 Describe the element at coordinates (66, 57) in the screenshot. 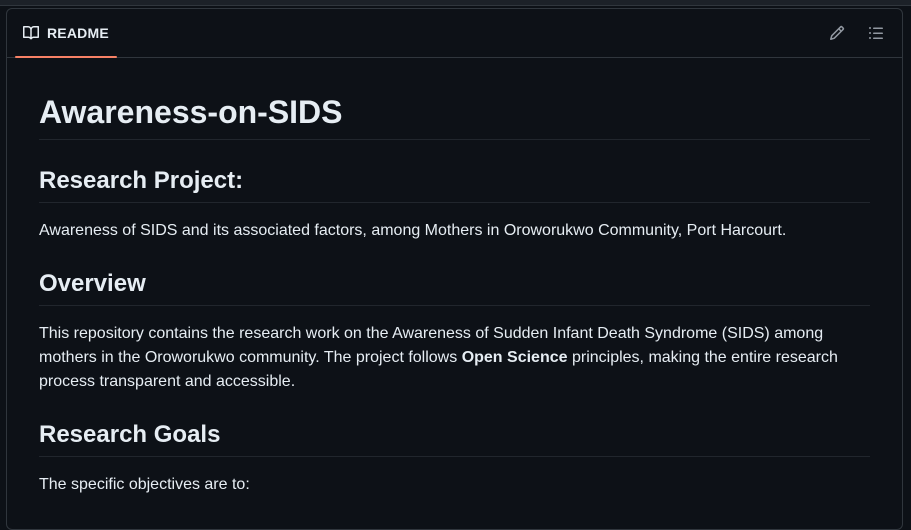

I see `active-tab-indicator` at that location.